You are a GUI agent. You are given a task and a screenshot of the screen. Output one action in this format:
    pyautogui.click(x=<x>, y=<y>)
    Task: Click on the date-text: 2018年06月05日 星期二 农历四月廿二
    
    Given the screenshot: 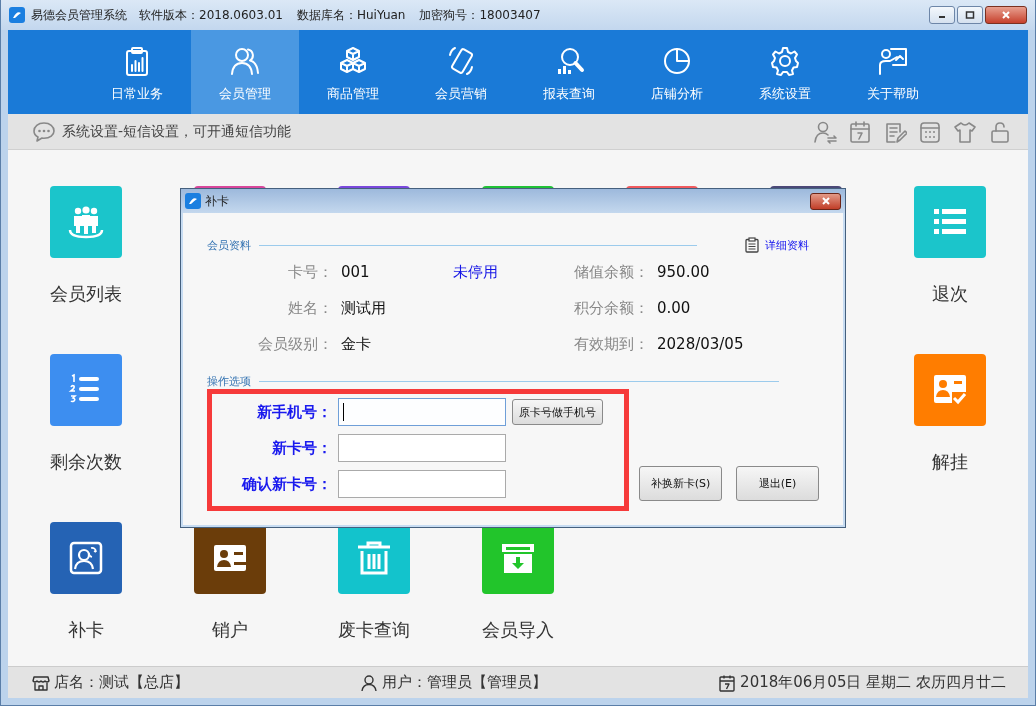 What is the action you would take?
    pyautogui.click(x=873, y=682)
    